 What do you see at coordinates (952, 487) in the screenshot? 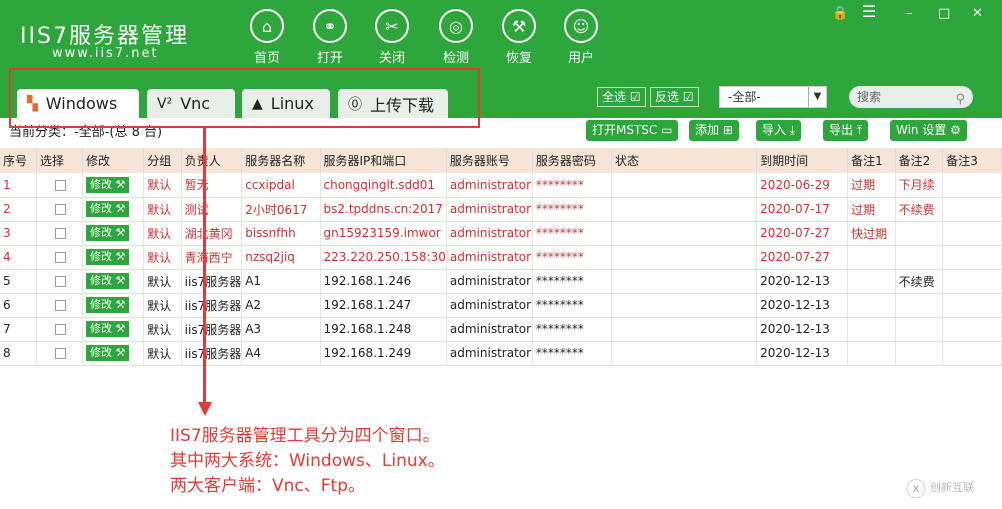
I see `watermark-text: 创新互联` at bounding box center [952, 487].